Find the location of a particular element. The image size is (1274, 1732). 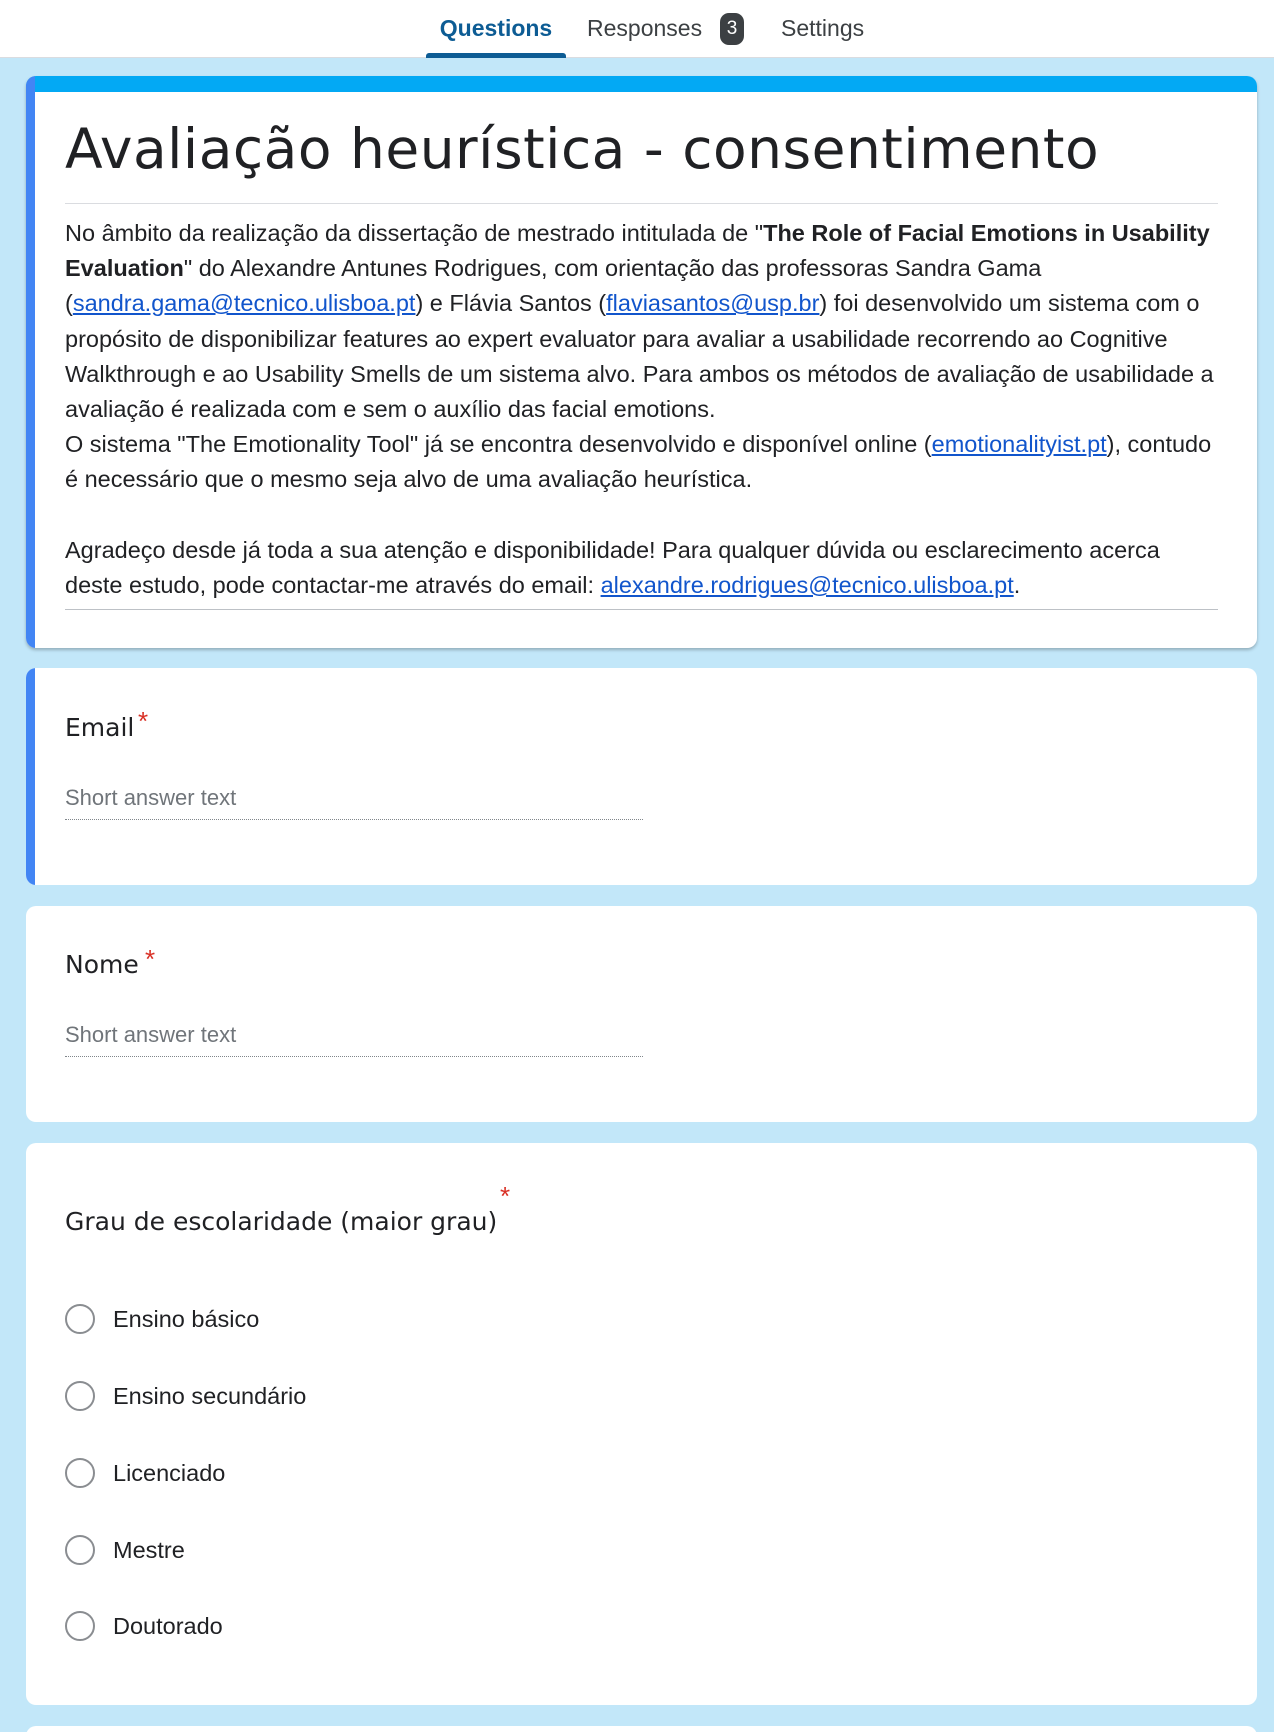

email-short-answer-input is located at coordinates (354, 798).